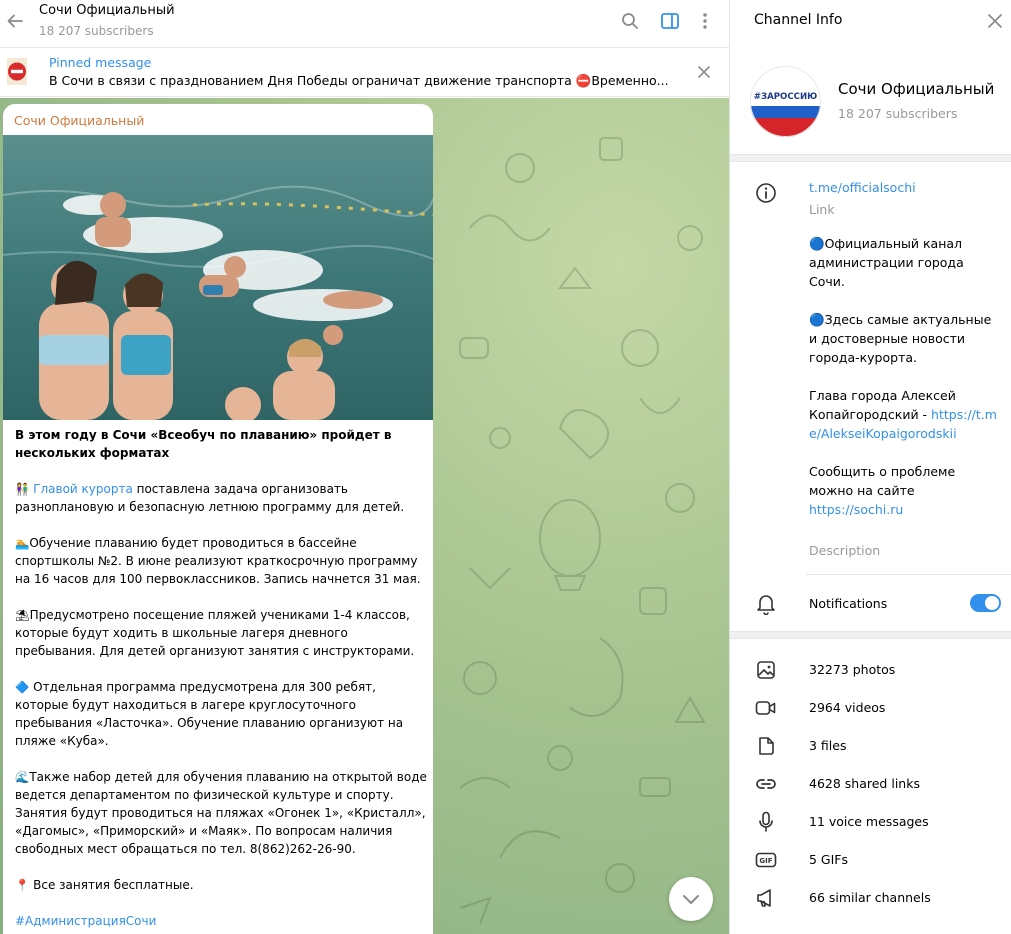 The image size is (1011, 934). What do you see at coordinates (100, 62) in the screenshot?
I see `pinned-title: Pinned message` at bounding box center [100, 62].